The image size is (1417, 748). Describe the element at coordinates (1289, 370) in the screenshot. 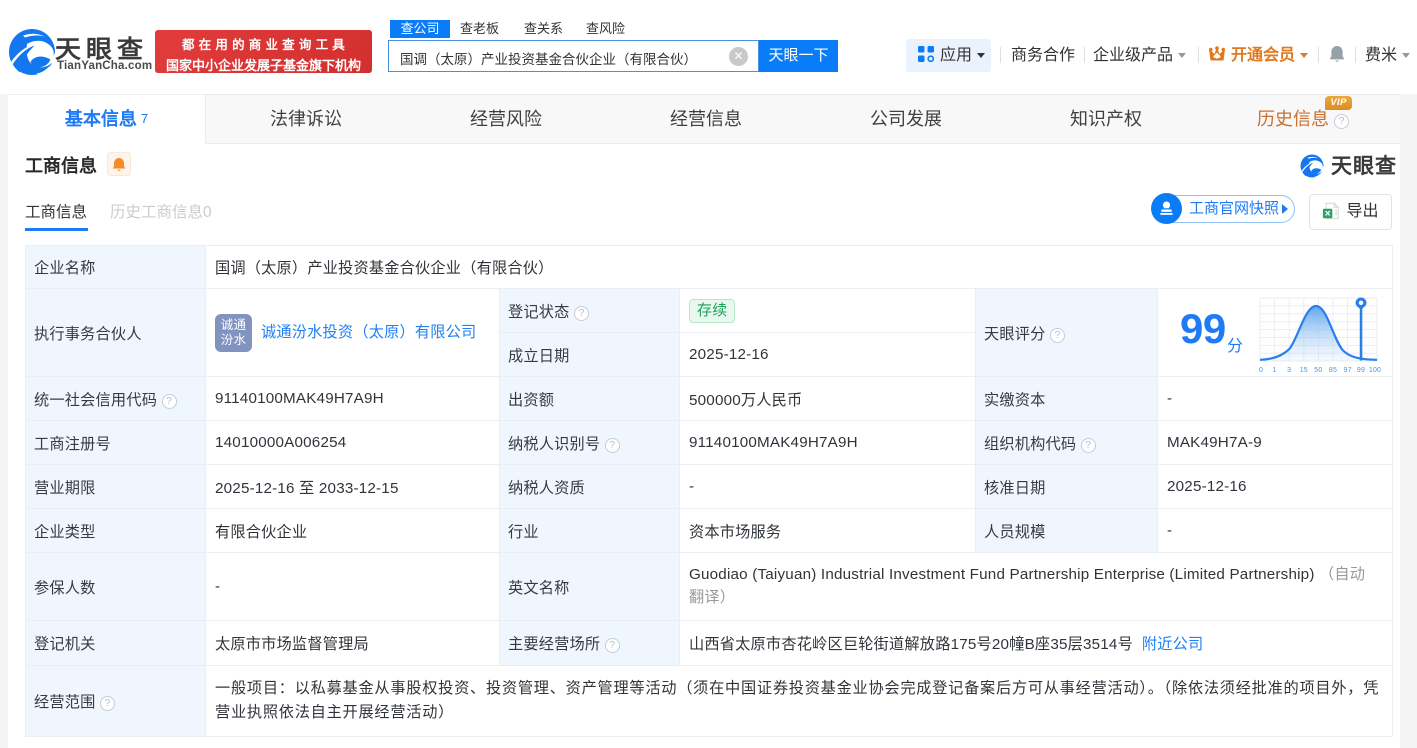

I see `svg-text: 3` at that location.